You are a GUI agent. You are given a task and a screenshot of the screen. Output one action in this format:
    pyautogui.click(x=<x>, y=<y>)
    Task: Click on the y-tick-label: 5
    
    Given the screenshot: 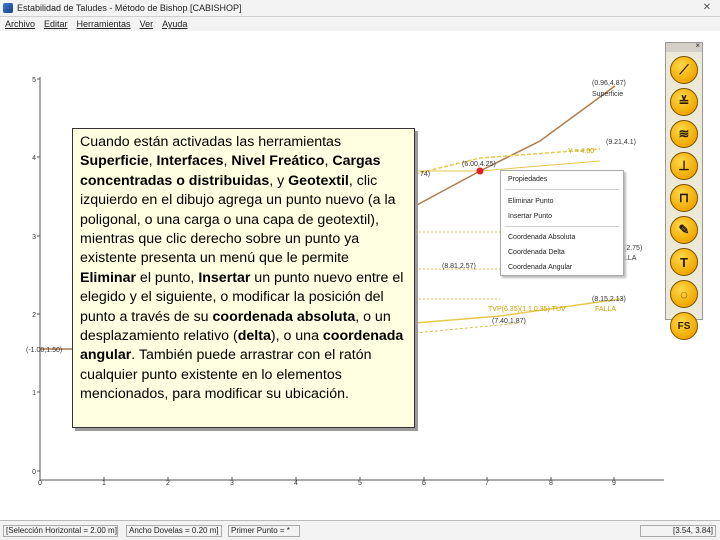 What is the action you would take?
    pyautogui.click(x=34, y=80)
    